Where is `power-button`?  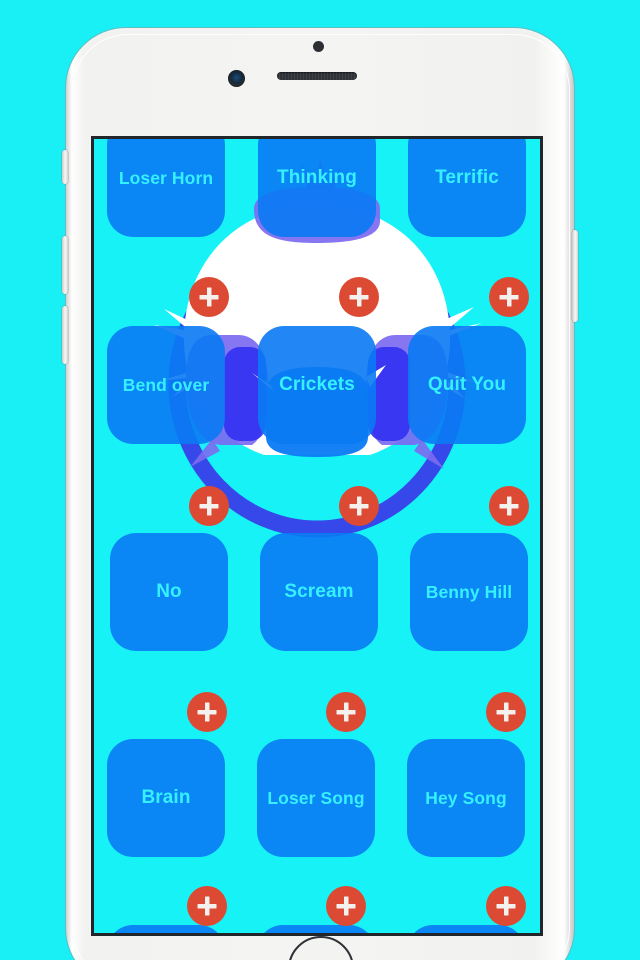
power-button is located at coordinates (575, 276).